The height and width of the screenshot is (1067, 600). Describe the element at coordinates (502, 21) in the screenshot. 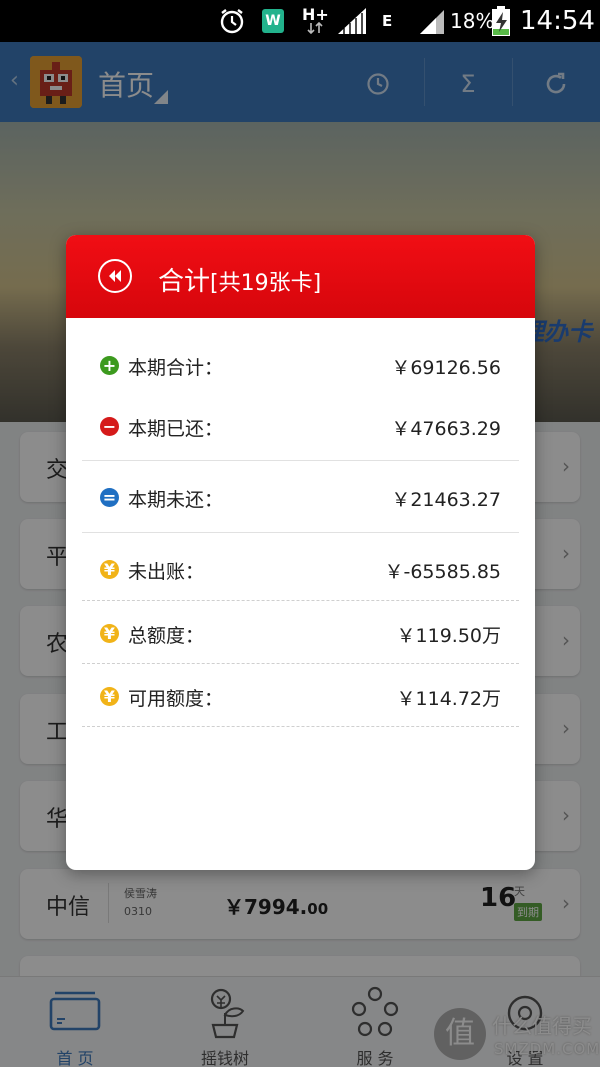

I see `battery-charging-icon` at that location.